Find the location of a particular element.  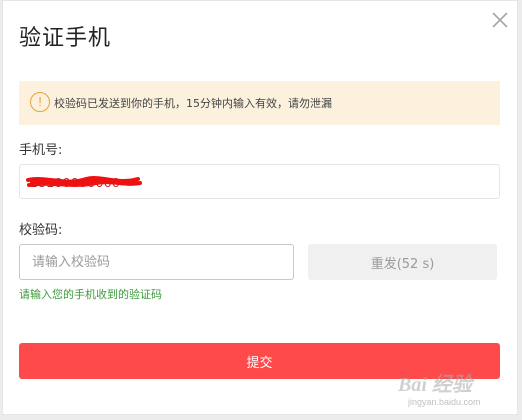

code-label: 校验码: is located at coordinates (41, 230).